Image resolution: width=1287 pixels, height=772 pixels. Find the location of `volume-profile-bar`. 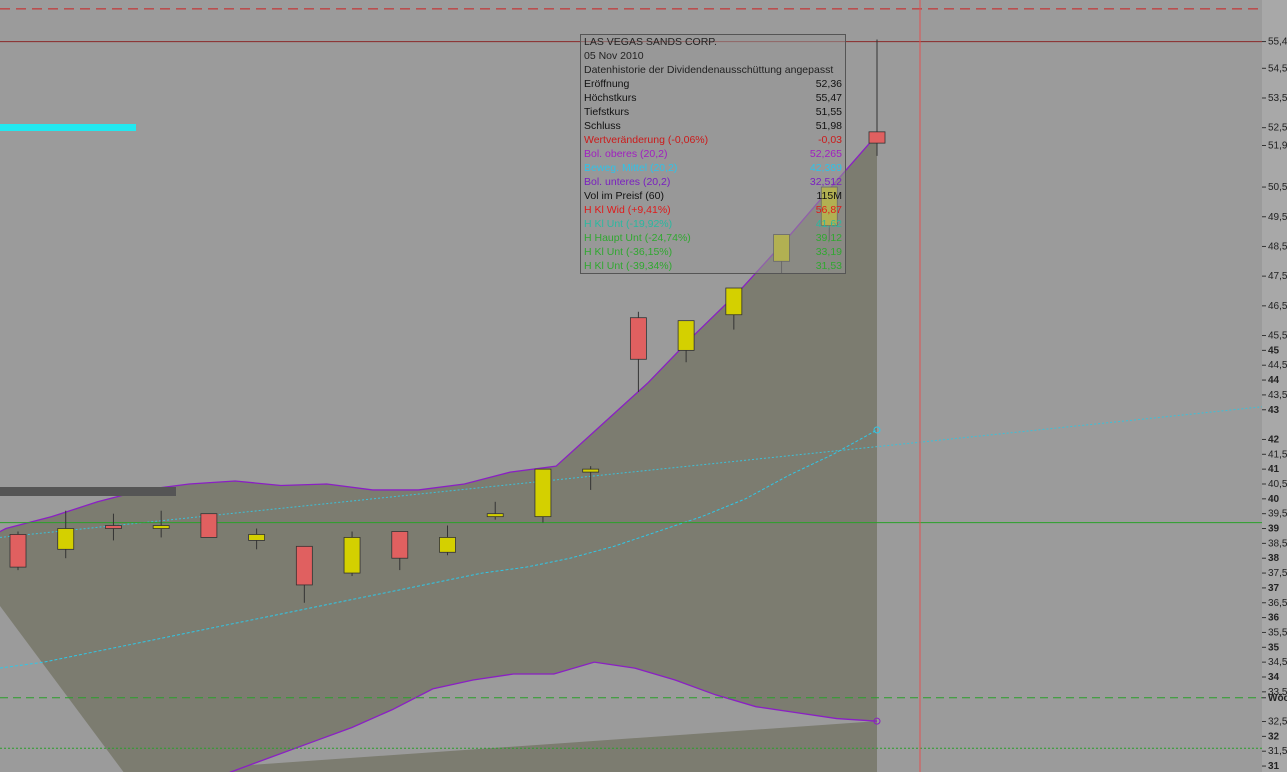

volume-profile-bar is located at coordinates (88, 491).